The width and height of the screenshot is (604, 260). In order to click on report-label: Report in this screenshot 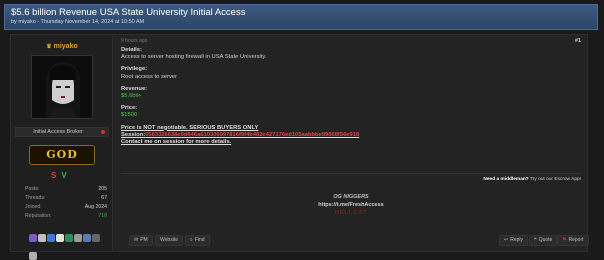, I will do `click(576, 240)`.